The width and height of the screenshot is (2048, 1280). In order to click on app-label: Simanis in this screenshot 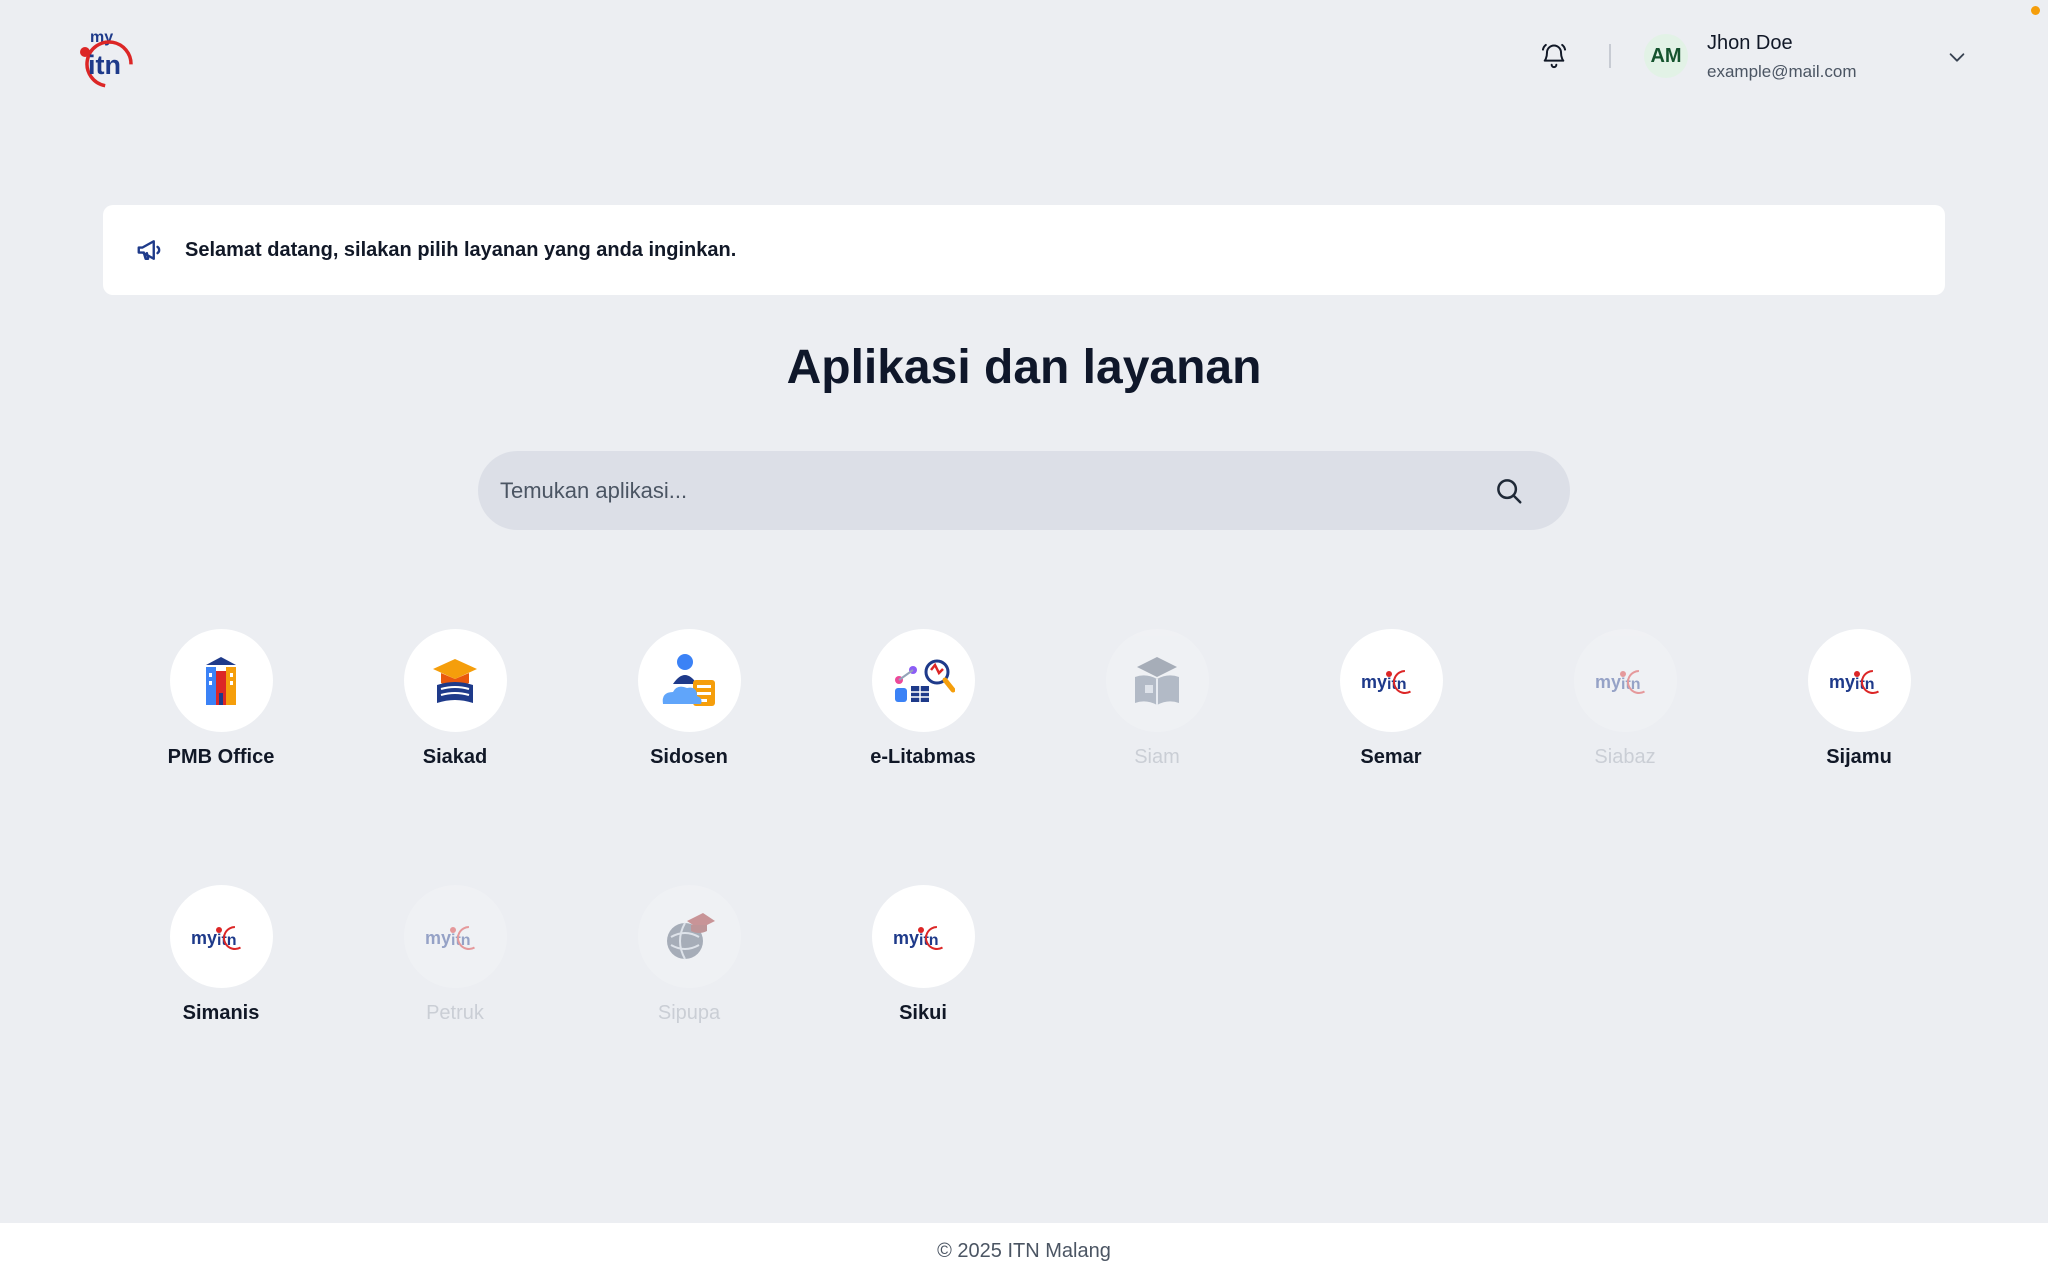, I will do `click(221, 1013)`.